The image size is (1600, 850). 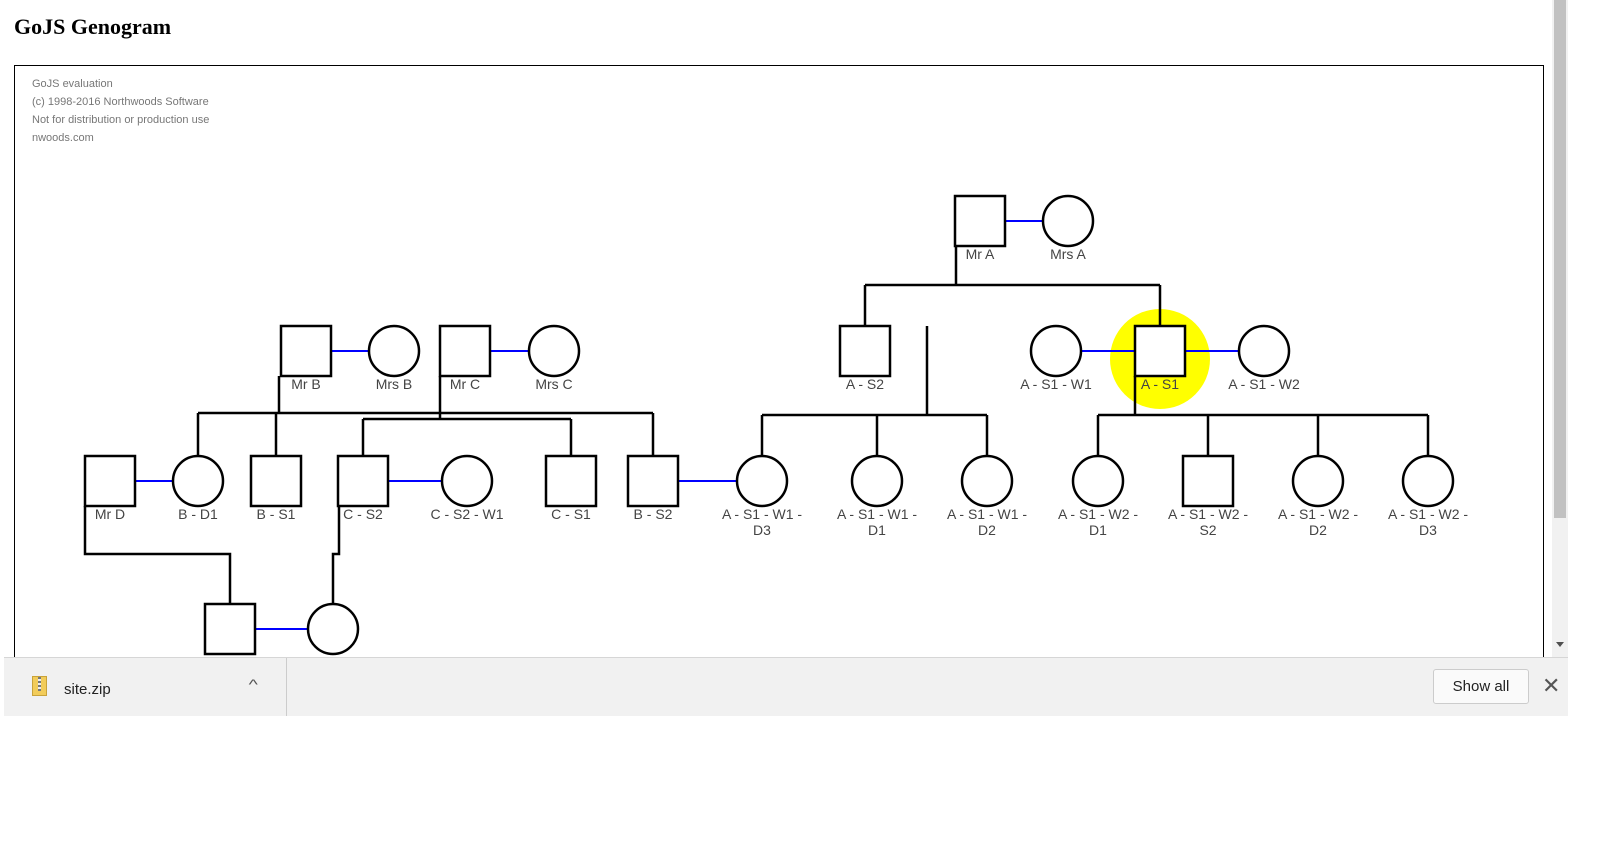 I want to click on scrollbar-thumb, so click(x=1560, y=259).